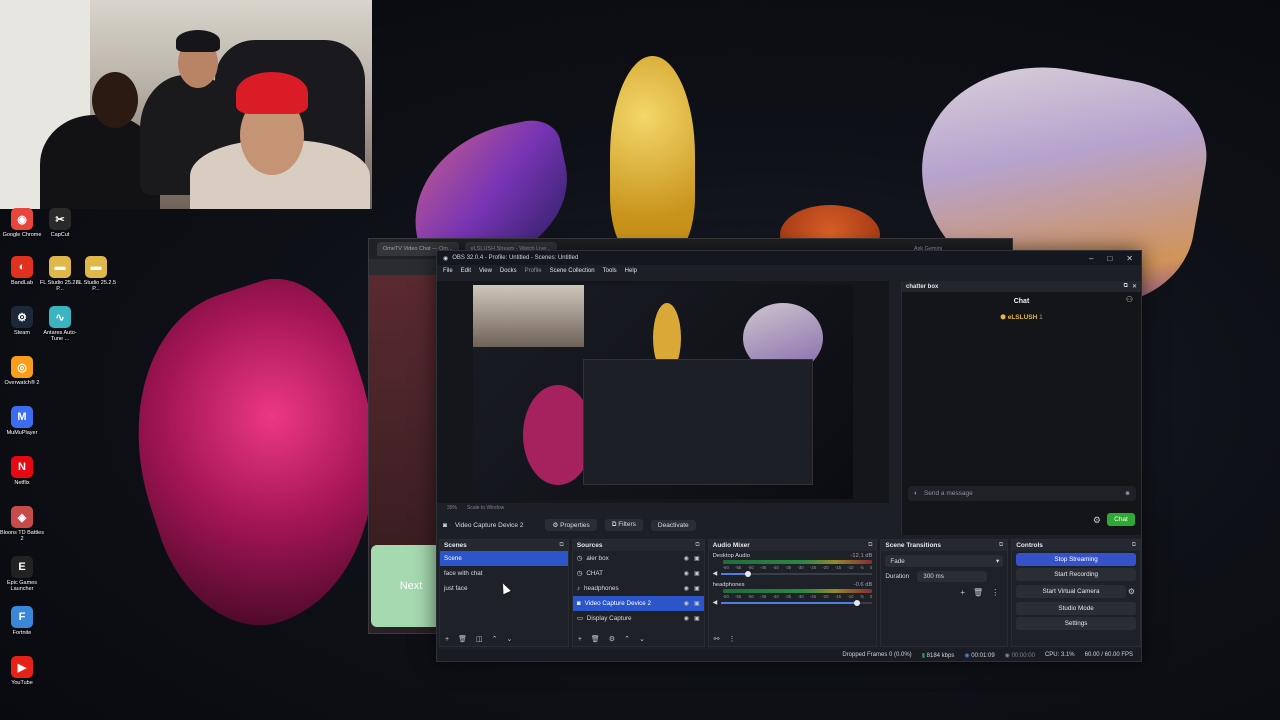 This screenshot has height=720, width=1280. Describe the element at coordinates (22, 621) in the screenshot. I see `desktop-shortcut: F Fortnite` at that location.